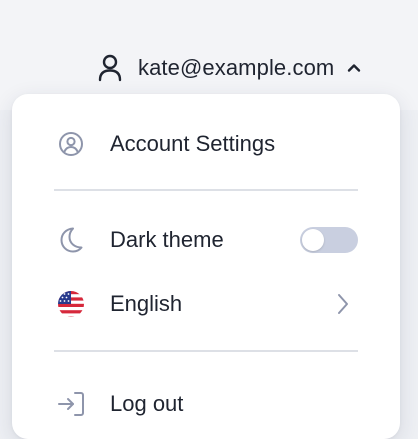 The width and height of the screenshot is (418, 439). I want to click on menu-item-account-settings: Account Settings, so click(206, 144).